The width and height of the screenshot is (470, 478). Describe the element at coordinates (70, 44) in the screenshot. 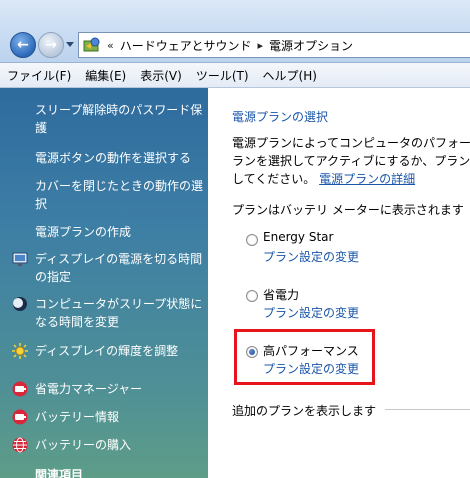

I see `recent-pages-dropdown-icon` at that location.